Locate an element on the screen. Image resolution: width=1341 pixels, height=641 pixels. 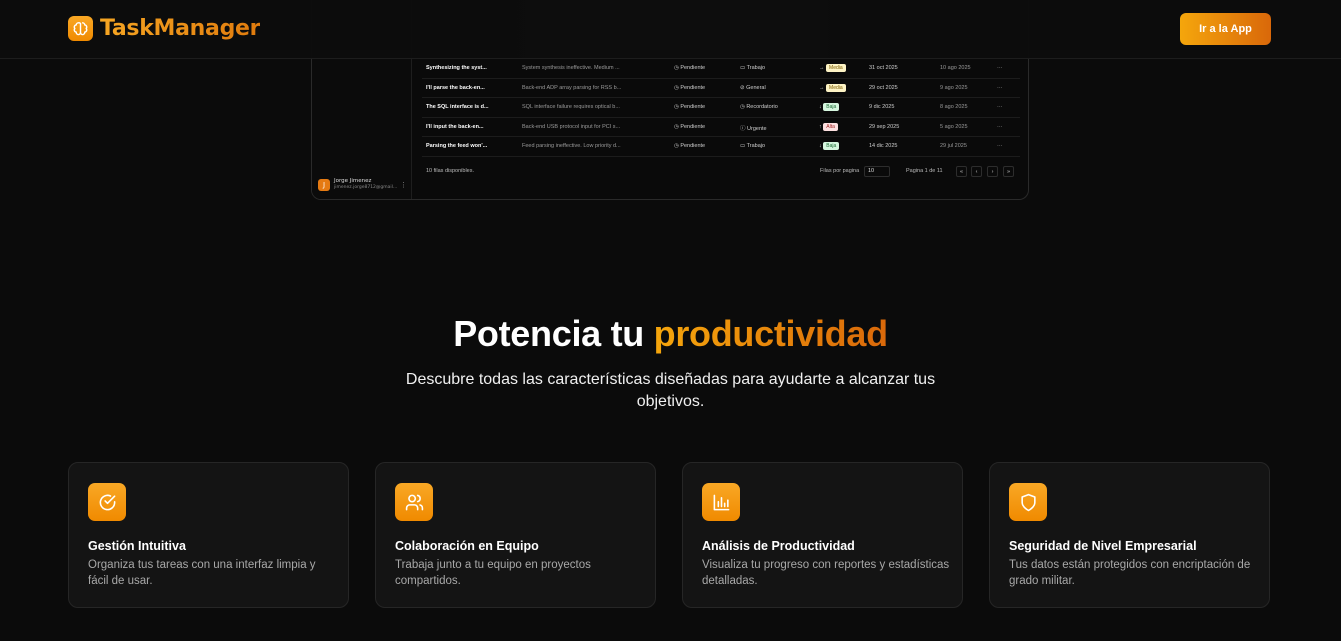
avatar: J is located at coordinates (324, 184).